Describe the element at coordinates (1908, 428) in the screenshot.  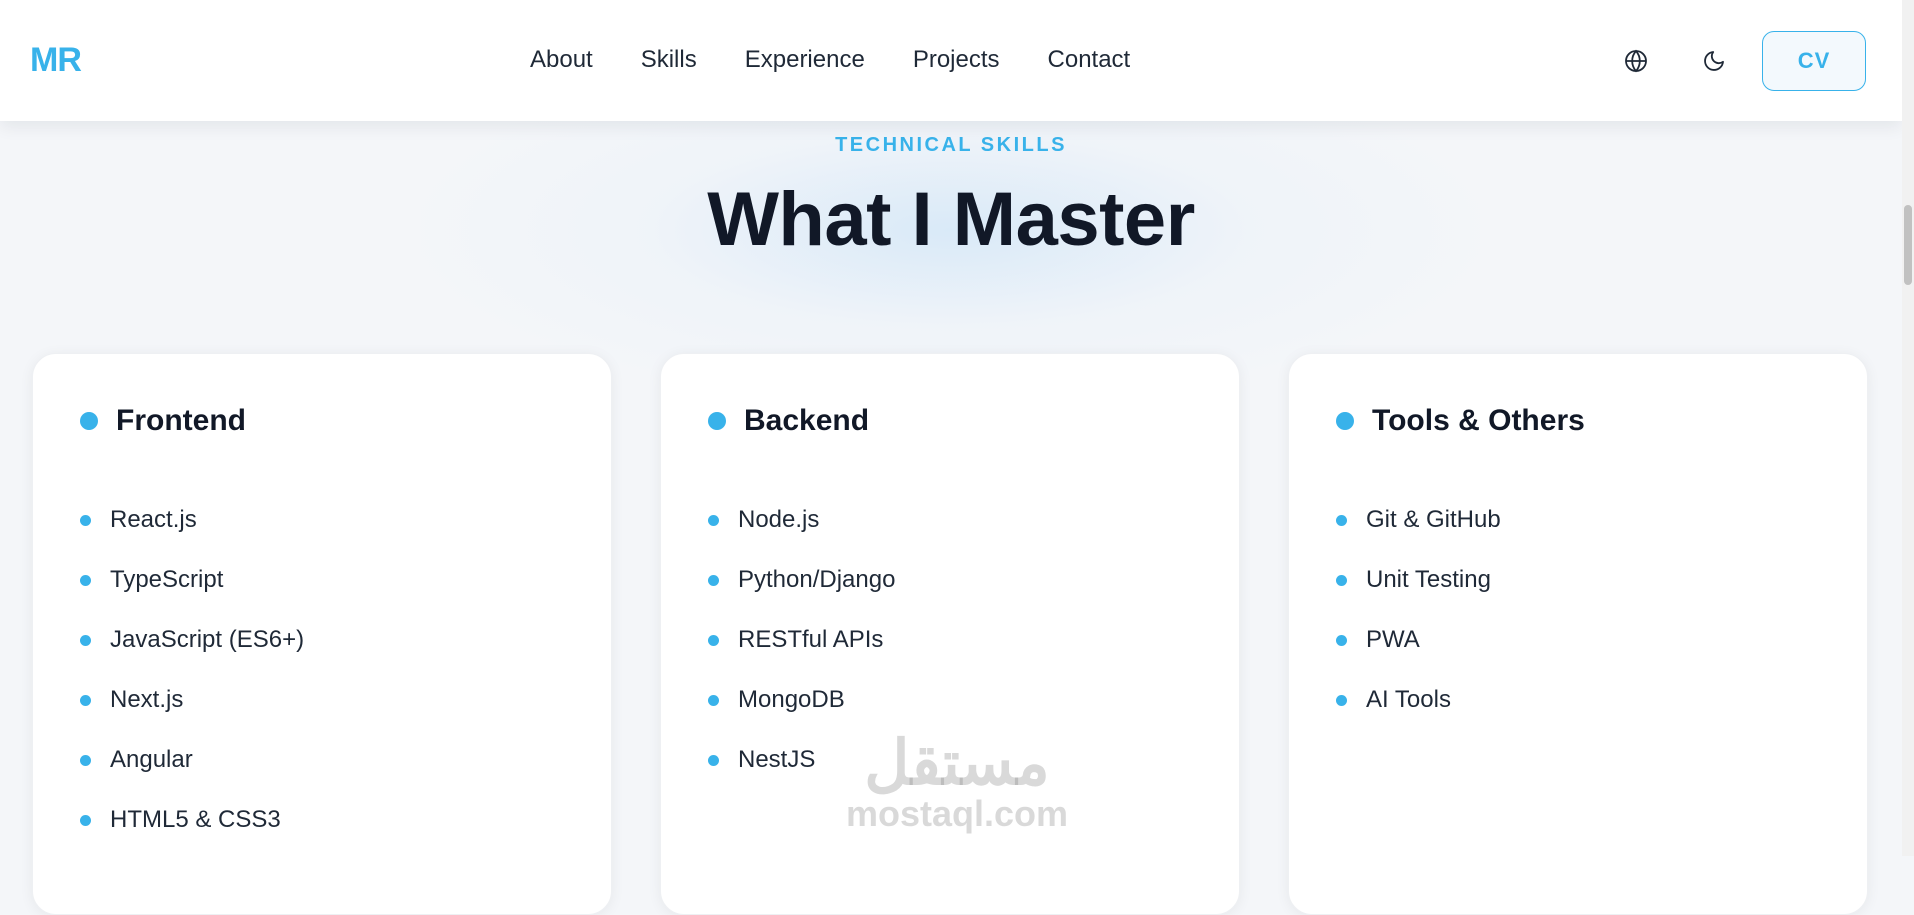
I see `scrollbar` at that location.